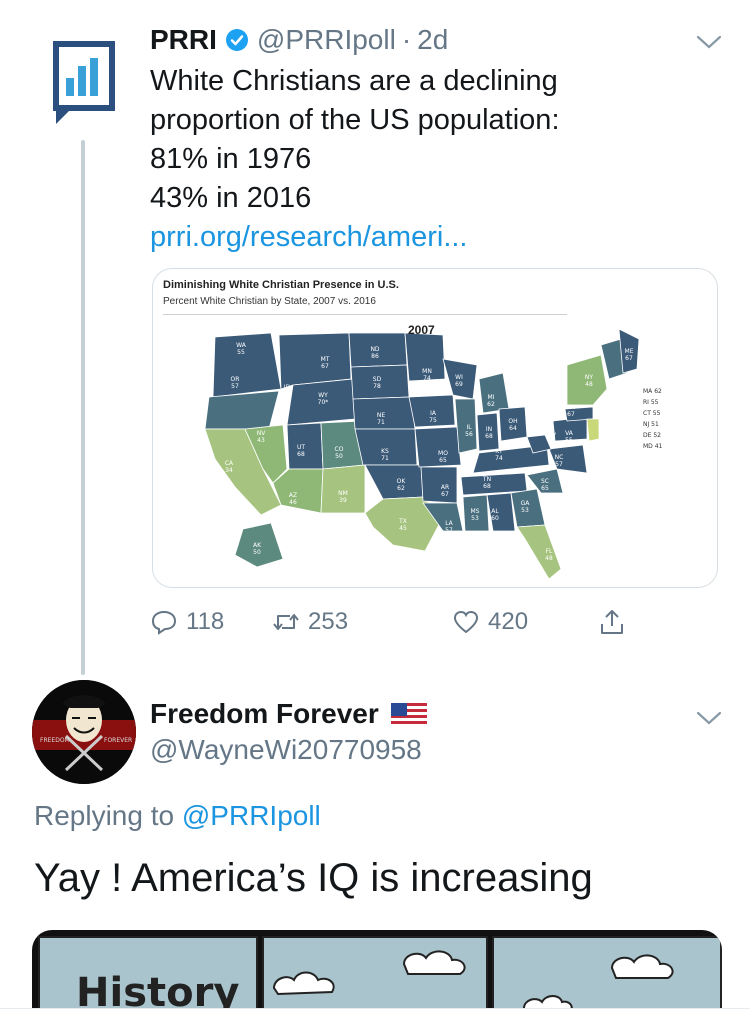 The width and height of the screenshot is (750, 1018). Describe the element at coordinates (328, 621) in the screenshot. I see `retweet-count: 253` at that location.